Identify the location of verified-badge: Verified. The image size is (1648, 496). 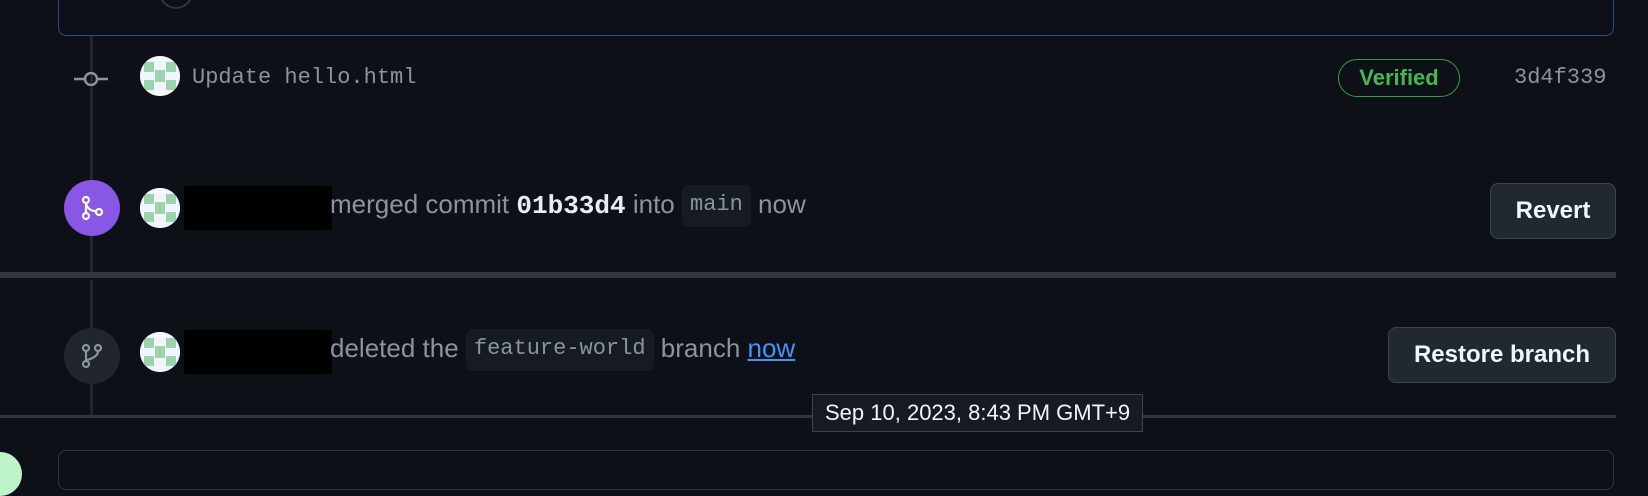
(1399, 78).